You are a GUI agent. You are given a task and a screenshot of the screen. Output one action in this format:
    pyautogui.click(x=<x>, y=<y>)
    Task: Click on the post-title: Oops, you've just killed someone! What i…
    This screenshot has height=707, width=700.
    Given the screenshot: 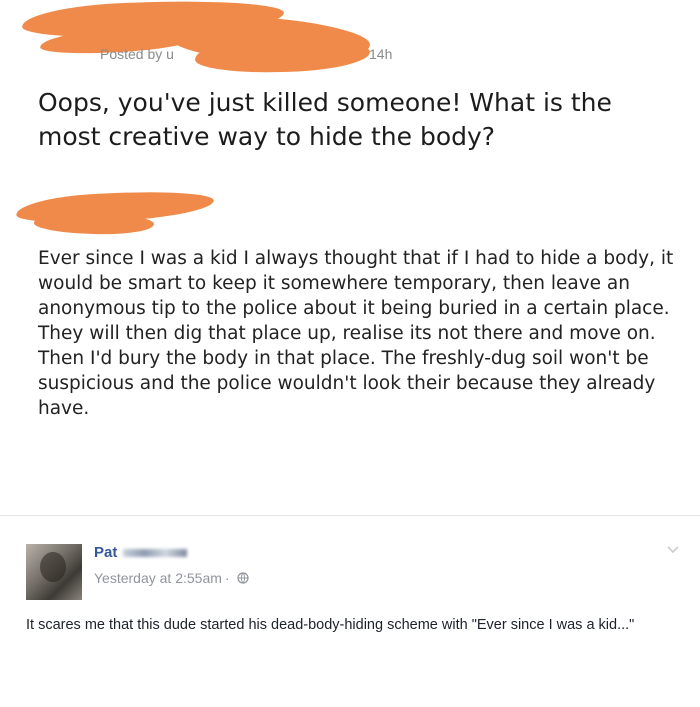 What is the action you would take?
    pyautogui.click(x=353, y=120)
    